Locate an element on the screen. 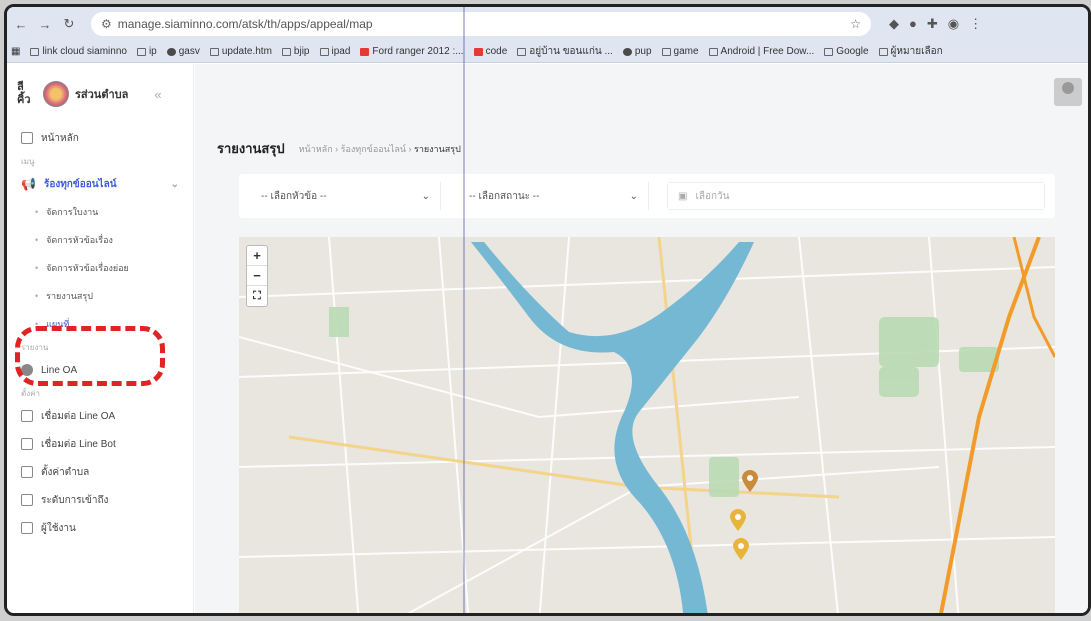 The image size is (1091, 621). sidebar-item-subdistrict-settings: ตั้งค่าตำบล is located at coordinates (100, 472).